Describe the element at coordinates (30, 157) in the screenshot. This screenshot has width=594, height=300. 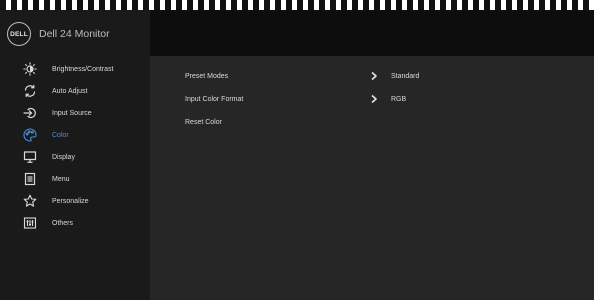
I see `display-icon` at that location.